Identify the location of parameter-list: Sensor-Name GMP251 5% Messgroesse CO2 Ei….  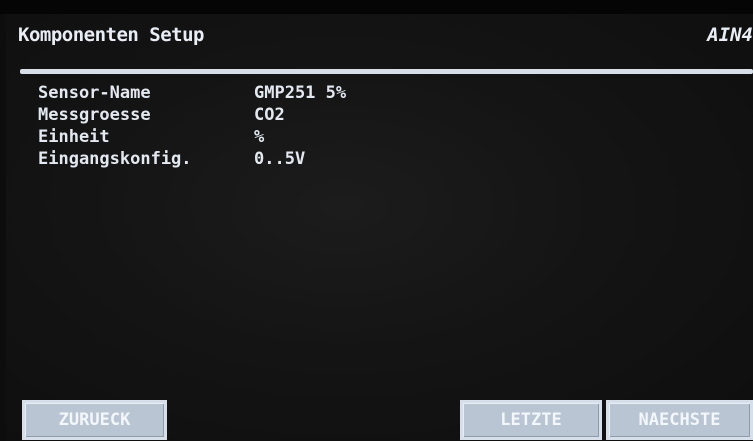
(192, 126).